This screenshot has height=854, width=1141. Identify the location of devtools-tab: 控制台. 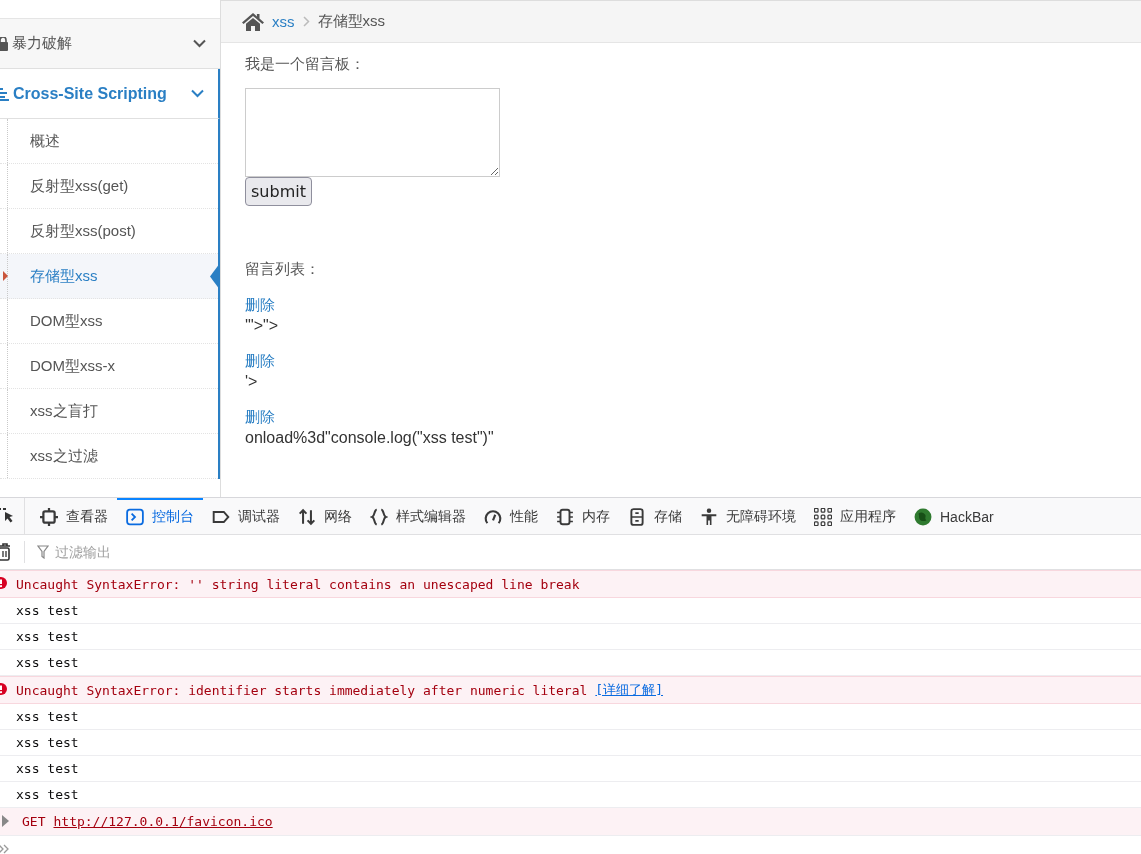
(160, 516).